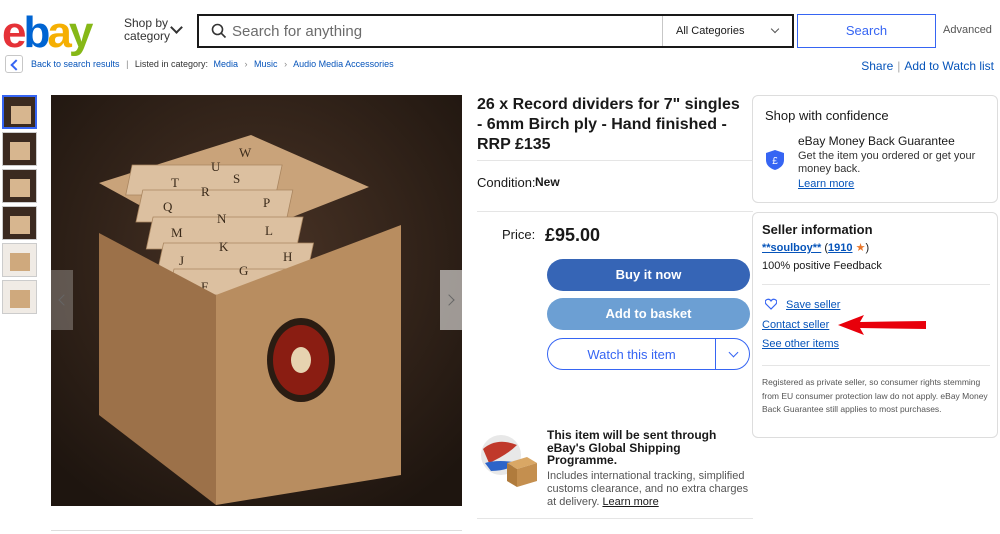 The height and width of the screenshot is (534, 1000). Describe the element at coordinates (81, 32) in the screenshot. I see `logo-letter-y: y` at that location.